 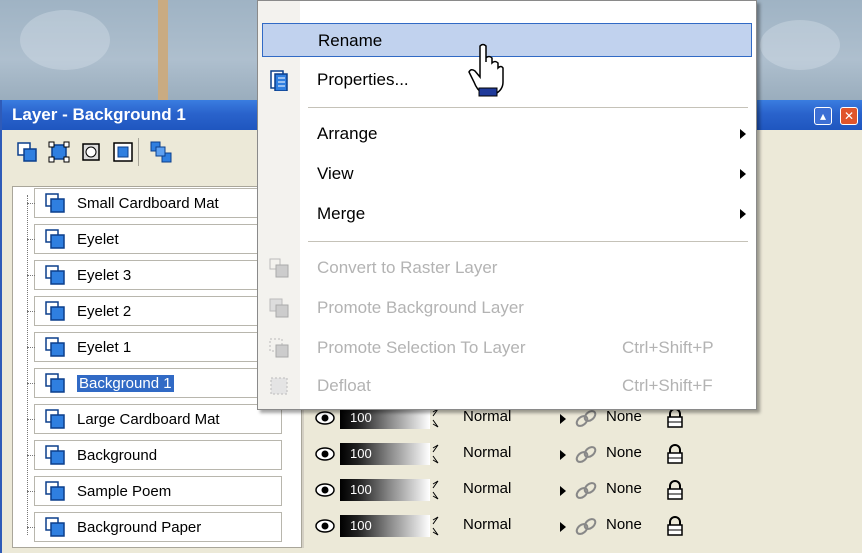 What do you see at coordinates (279, 308) in the screenshot?
I see `promote-background-icon` at bounding box center [279, 308].